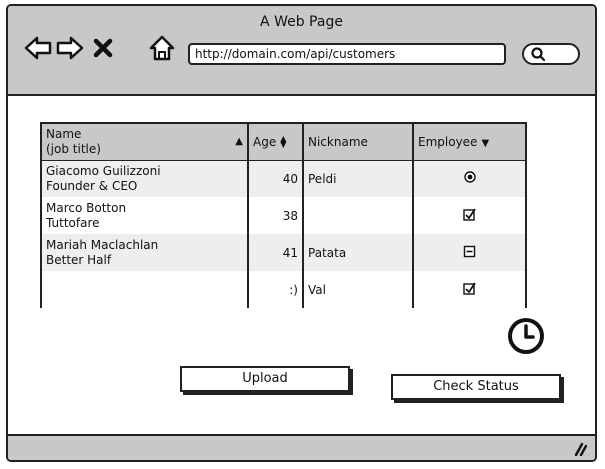 This screenshot has height=469, width=605. What do you see at coordinates (579, 449) in the screenshot?
I see `resize-grip-icon` at bounding box center [579, 449].